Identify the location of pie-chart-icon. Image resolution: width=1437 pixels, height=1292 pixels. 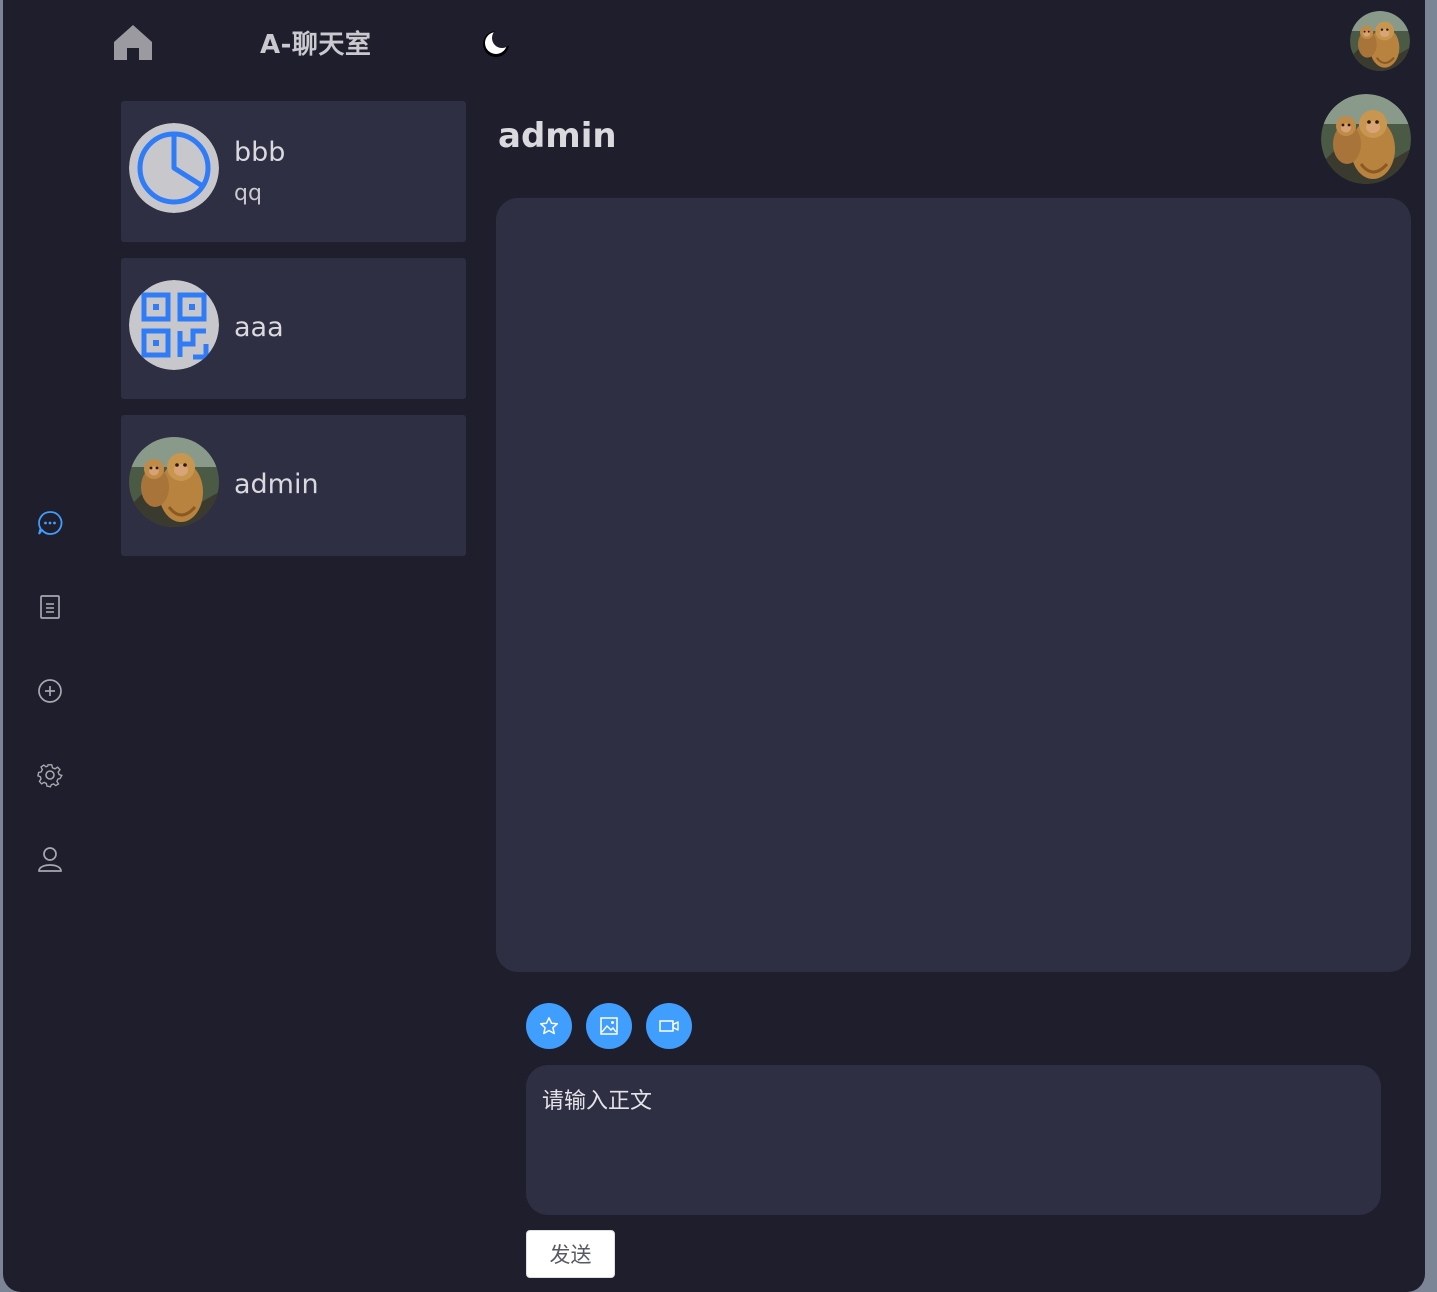
(174, 168).